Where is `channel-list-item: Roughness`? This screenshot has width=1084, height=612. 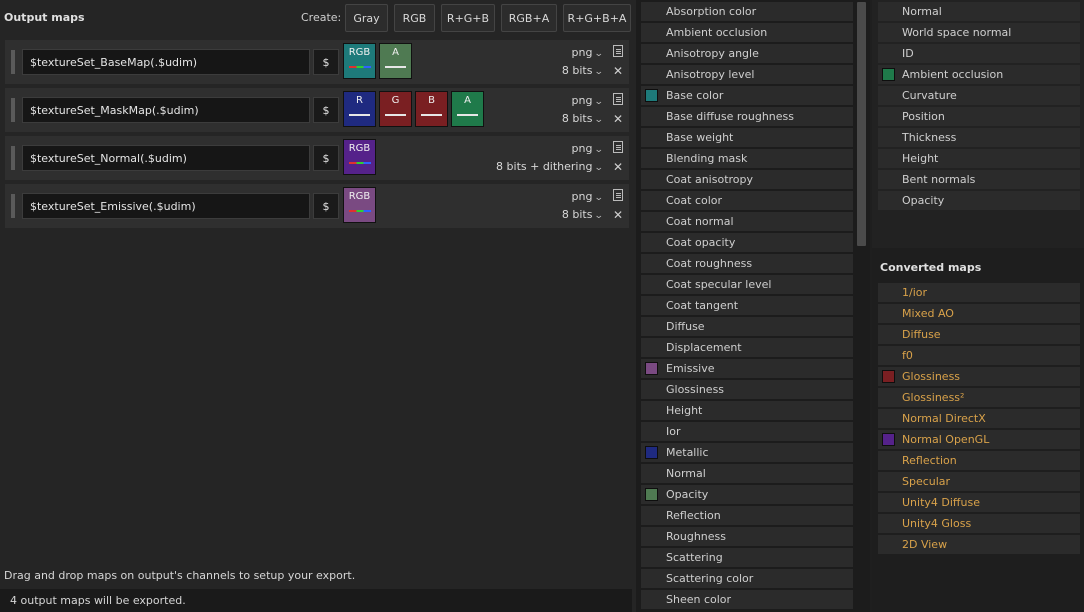 channel-list-item: Roughness is located at coordinates (747, 536).